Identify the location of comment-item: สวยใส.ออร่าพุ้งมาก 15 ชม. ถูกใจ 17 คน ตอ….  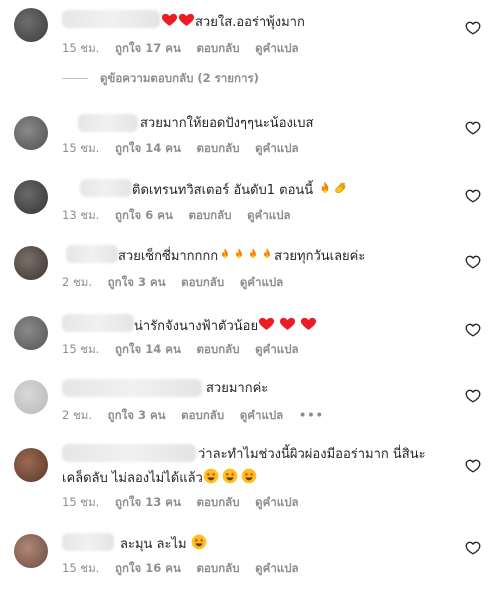
(246, 30).